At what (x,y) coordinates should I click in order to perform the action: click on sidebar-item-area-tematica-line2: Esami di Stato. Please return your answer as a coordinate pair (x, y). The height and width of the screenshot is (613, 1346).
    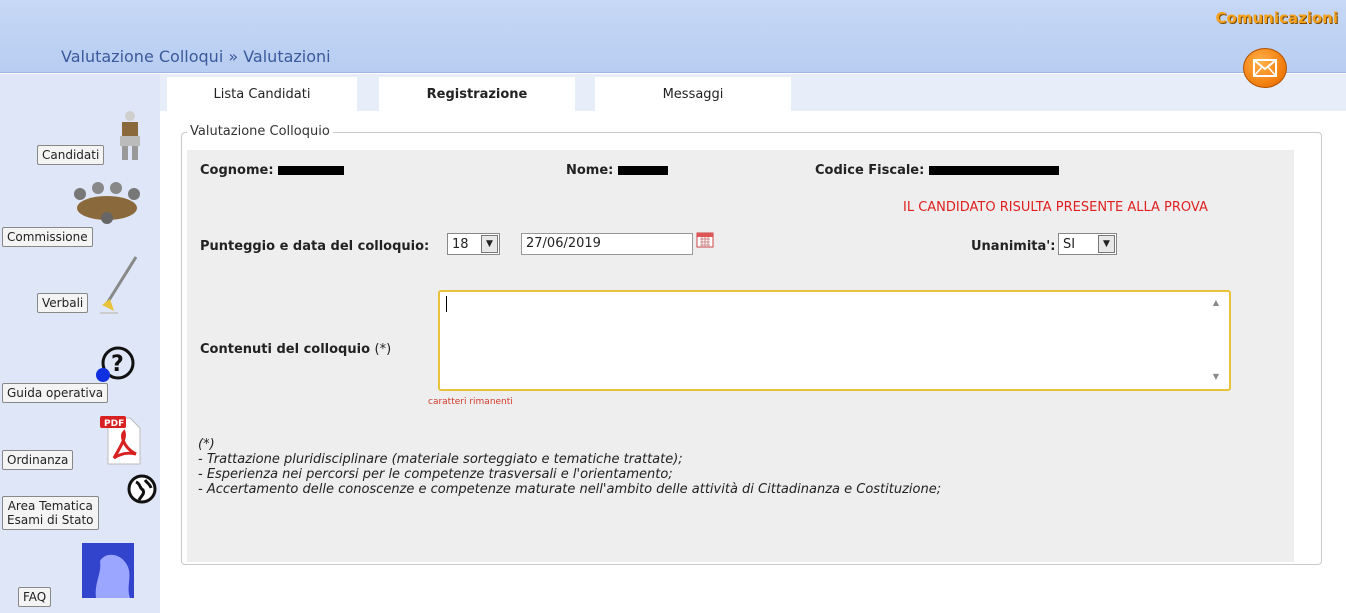
    Looking at the image, I should click on (50, 520).